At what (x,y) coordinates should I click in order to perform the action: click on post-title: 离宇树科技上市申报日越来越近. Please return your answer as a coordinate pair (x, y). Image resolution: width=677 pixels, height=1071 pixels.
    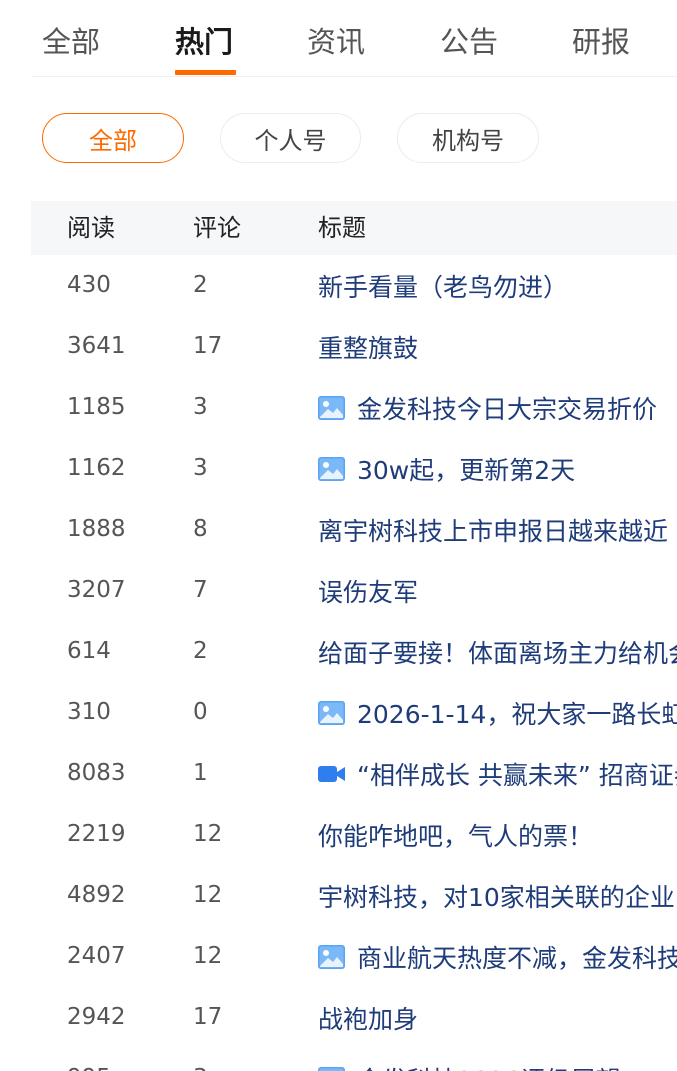
    Looking at the image, I should click on (493, 531).